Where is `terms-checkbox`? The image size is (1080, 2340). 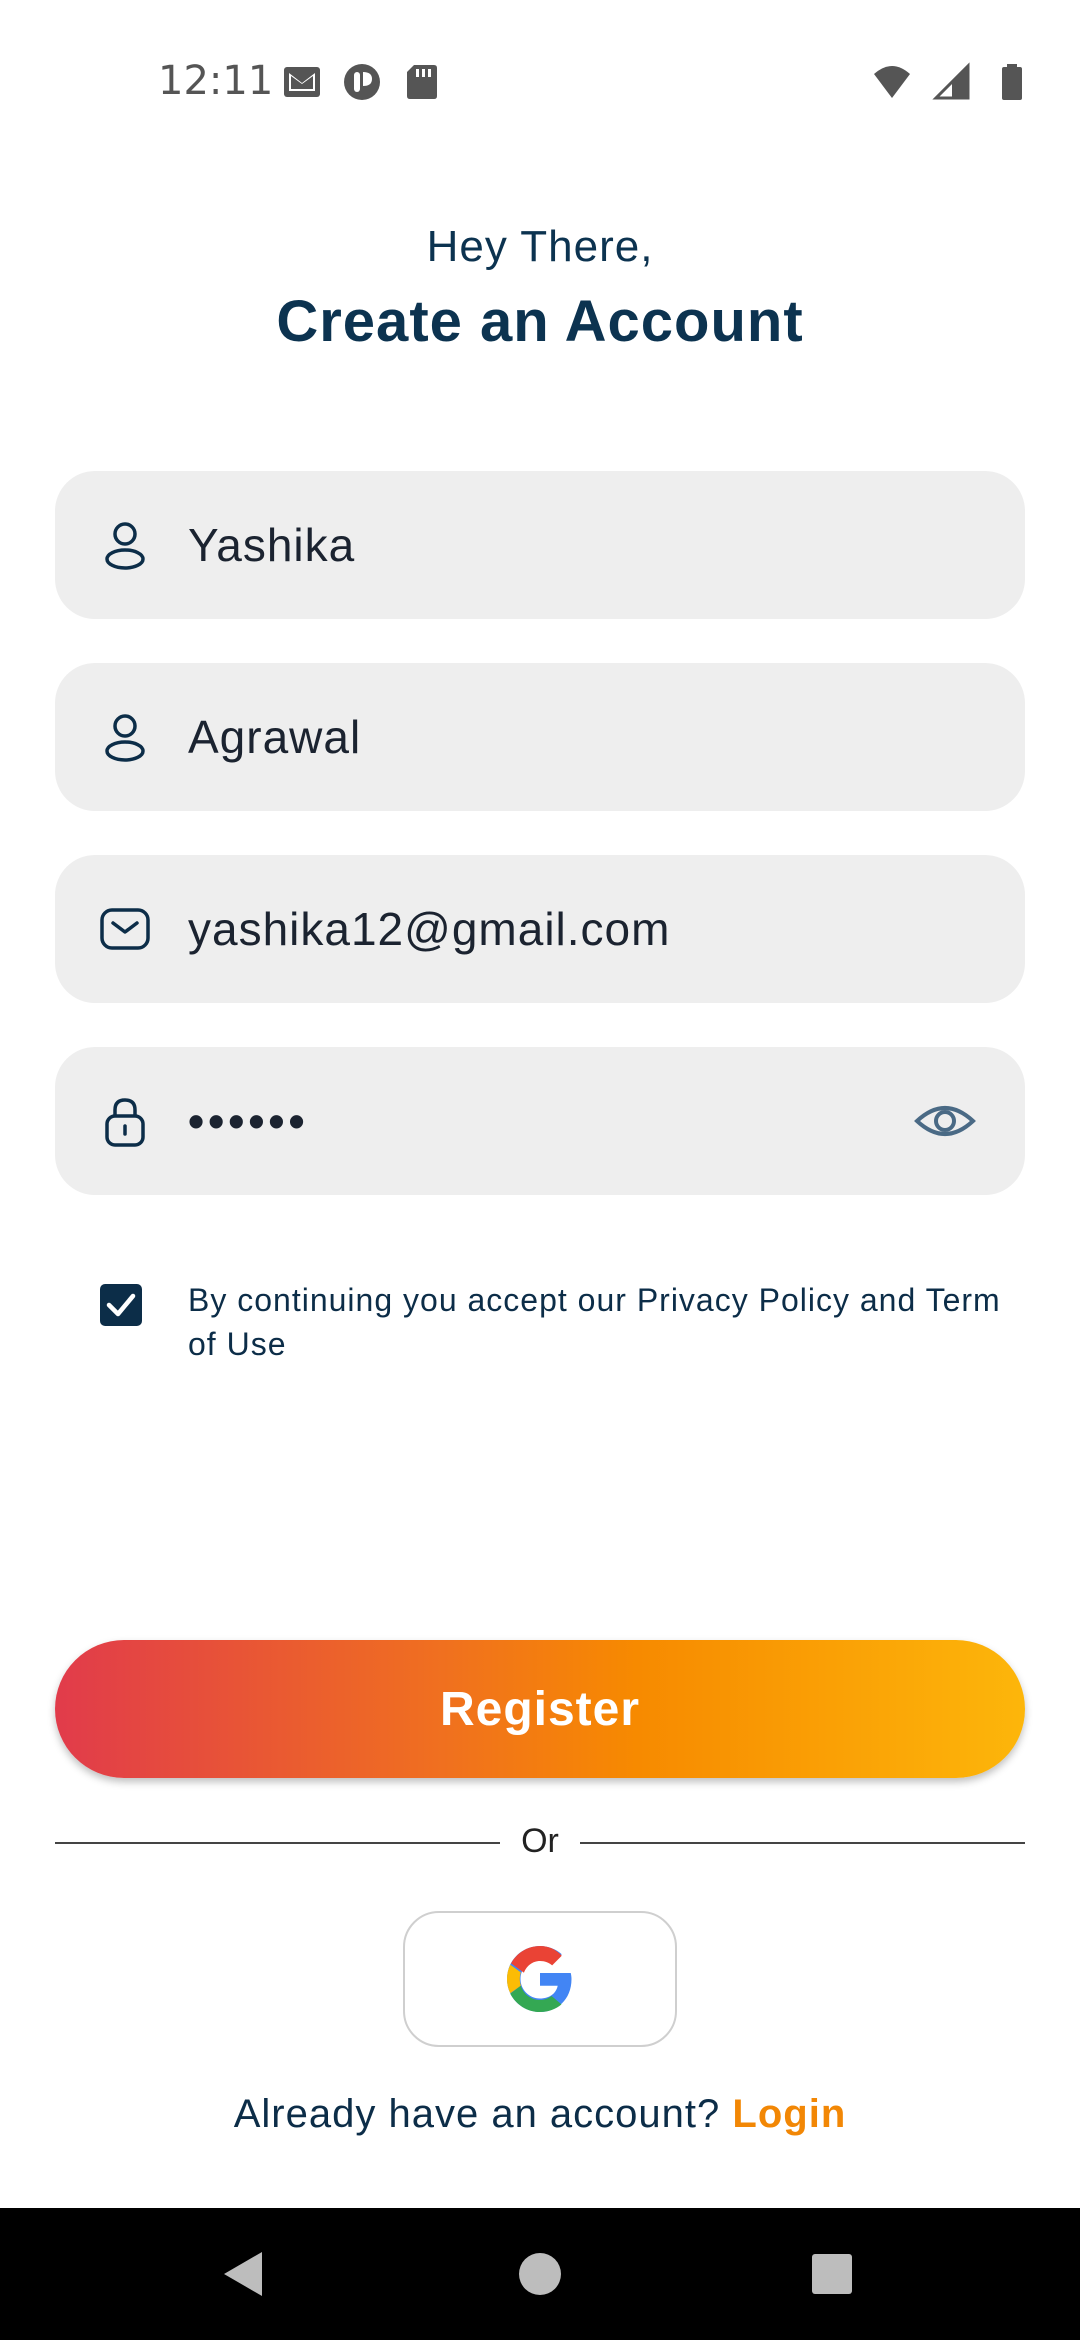 terms-checkbox is located at coordinates (121, 1305).